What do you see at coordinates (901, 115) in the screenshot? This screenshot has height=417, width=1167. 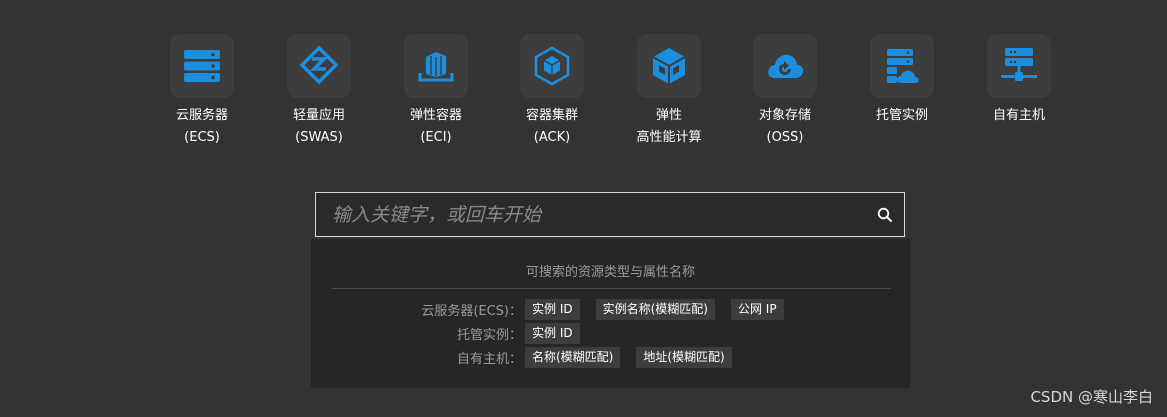 I see `product-name: 托管实例` at bounding box center [901, 115].